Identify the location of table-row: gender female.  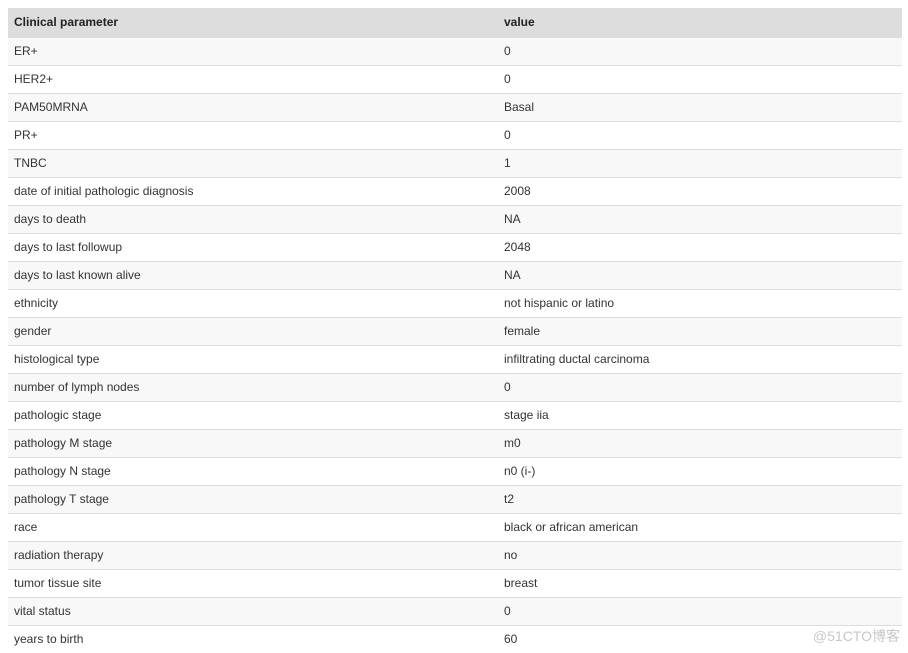
(455, 331).